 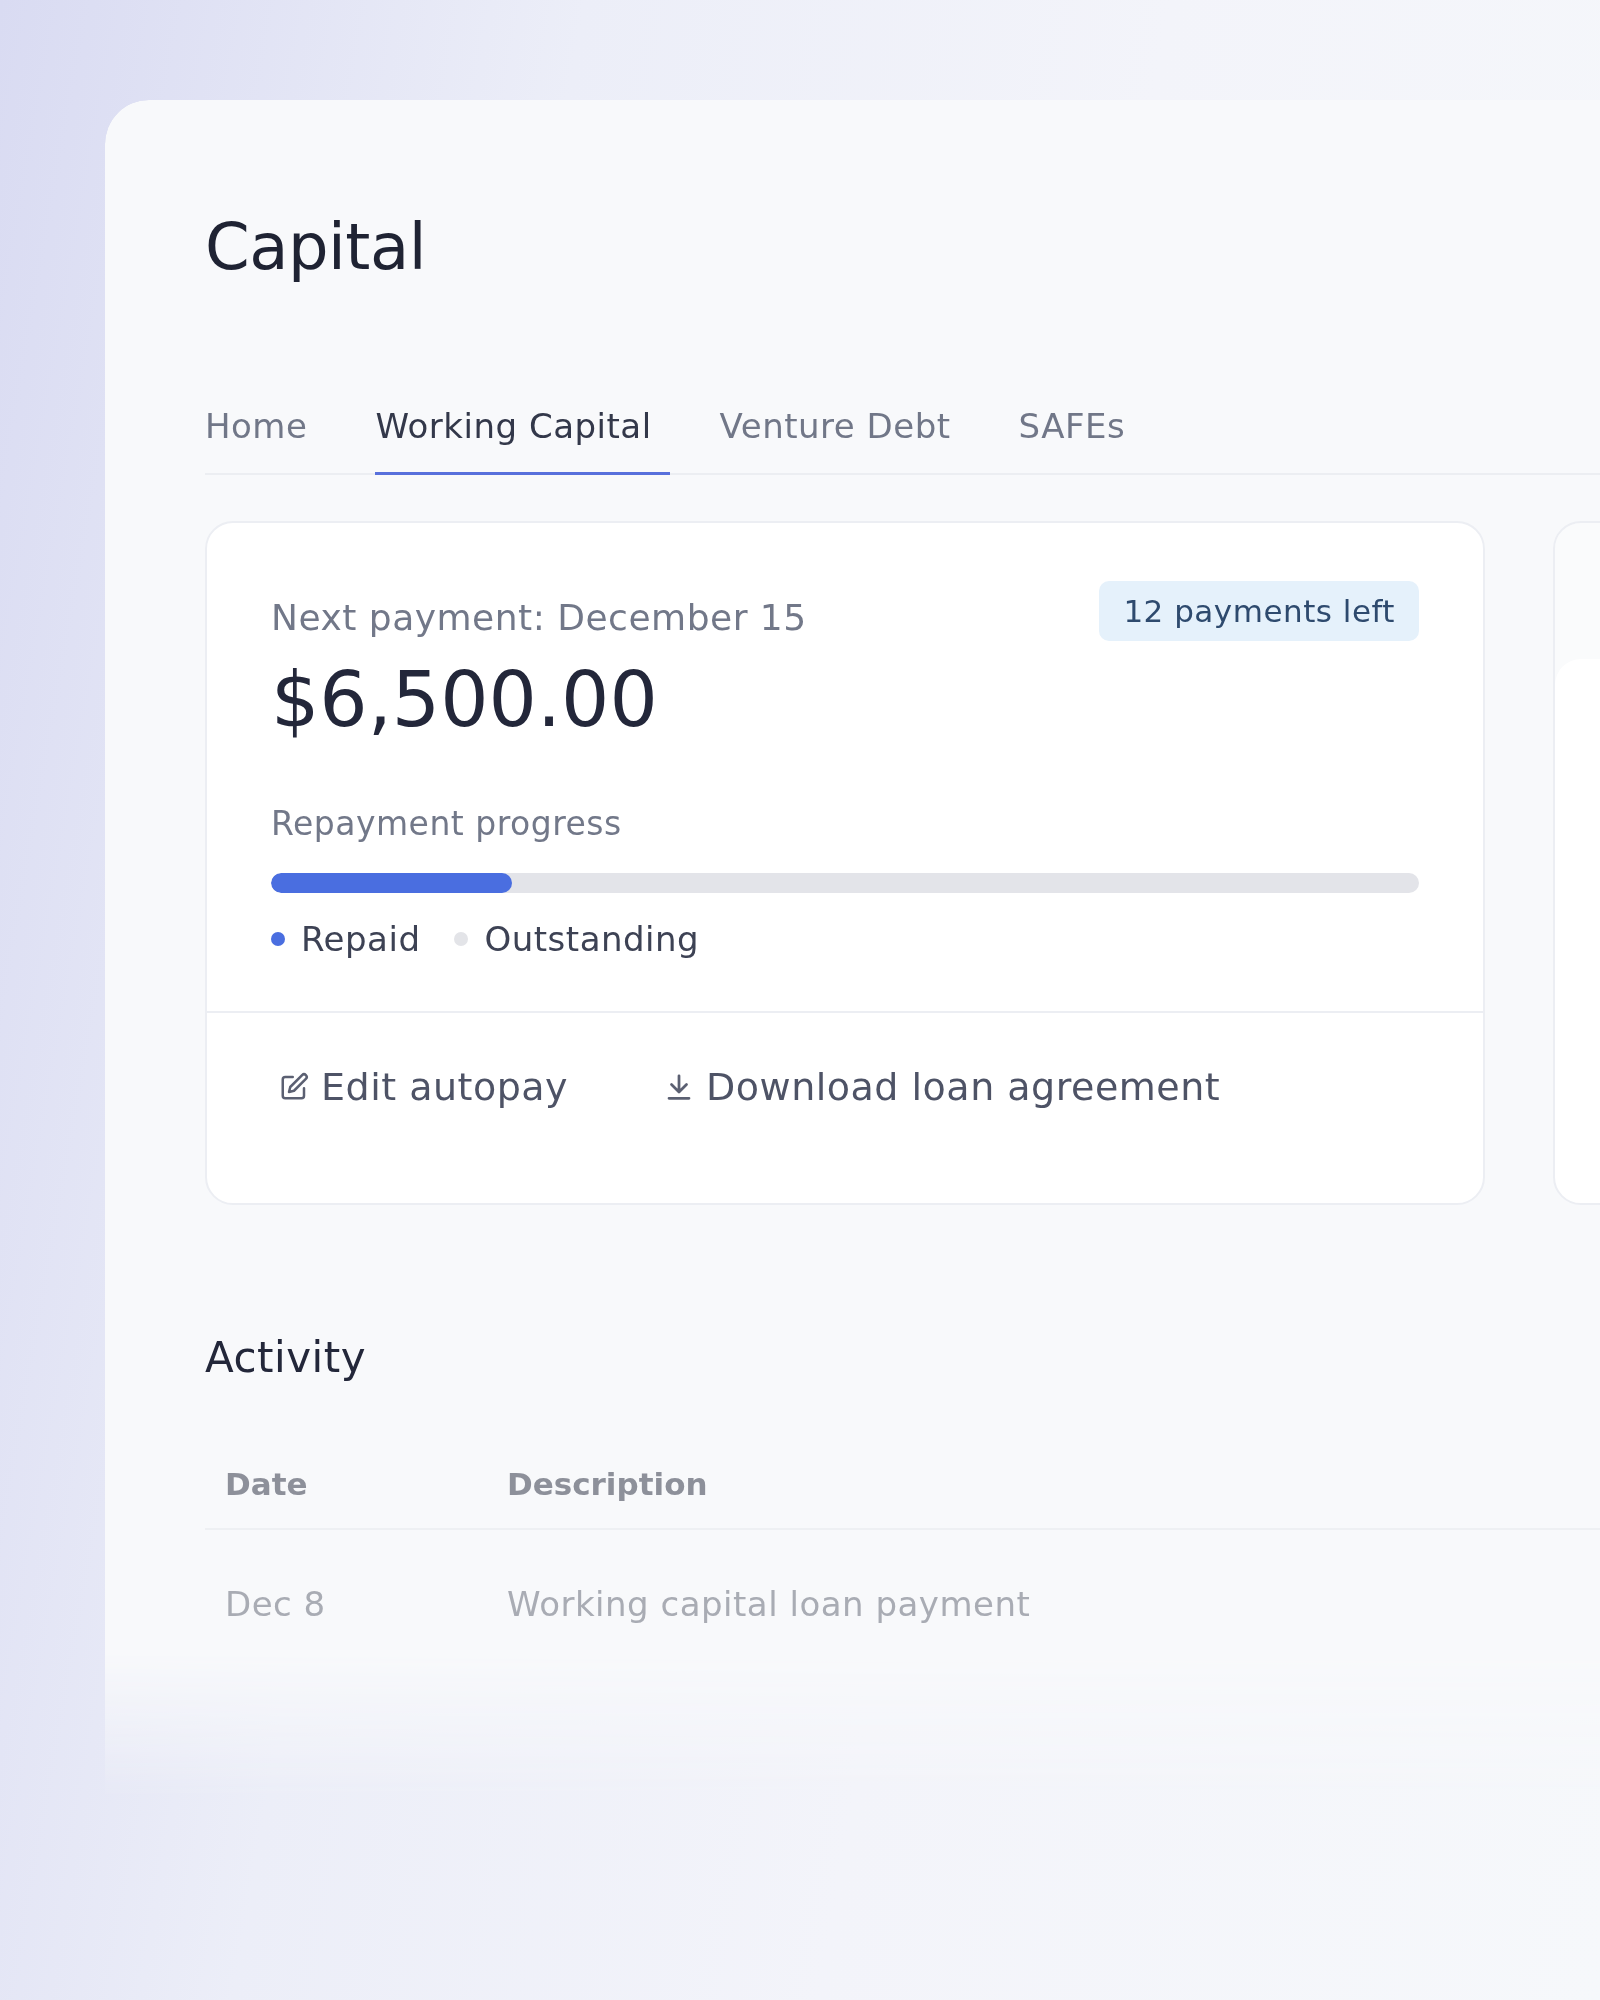 I want to click on next-payment-date: Next payment: December 15, so click(x=539, y=617).